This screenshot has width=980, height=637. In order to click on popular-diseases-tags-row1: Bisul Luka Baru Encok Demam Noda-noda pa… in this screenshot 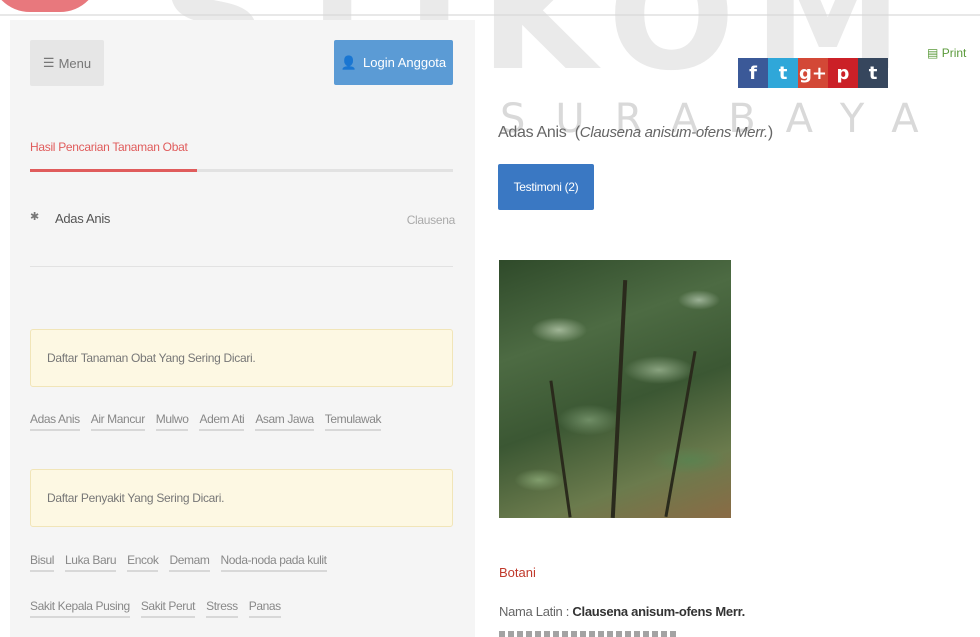, I will do `click(178, 562)`.